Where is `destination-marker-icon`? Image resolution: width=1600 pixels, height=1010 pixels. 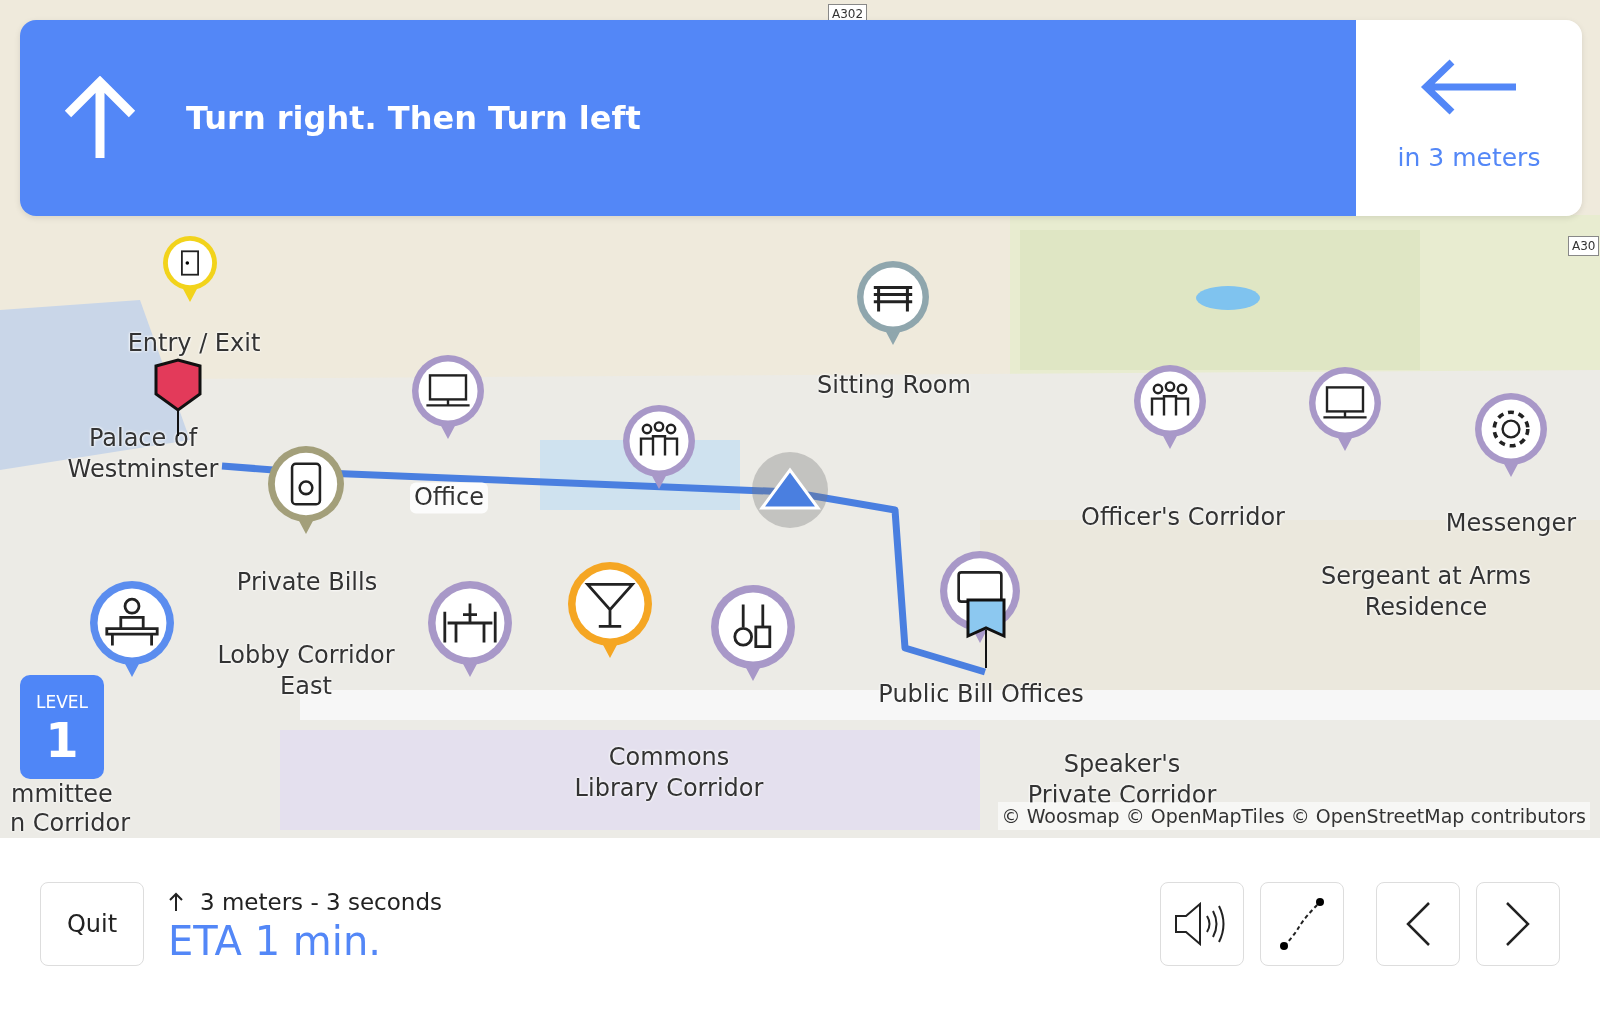
destination-marker-icon is located at coordinates (986, 633).